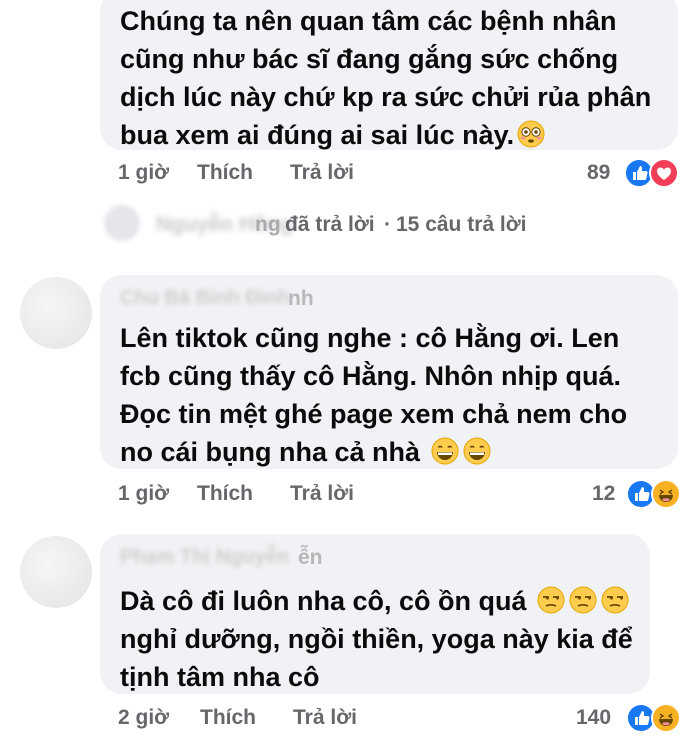 Image resolution: width=700 pixels, height=742 pixels. What do you see at coordinates (122, 223) in the screenshot?
I see `replier-avatar` at bounding box center [122, 223].